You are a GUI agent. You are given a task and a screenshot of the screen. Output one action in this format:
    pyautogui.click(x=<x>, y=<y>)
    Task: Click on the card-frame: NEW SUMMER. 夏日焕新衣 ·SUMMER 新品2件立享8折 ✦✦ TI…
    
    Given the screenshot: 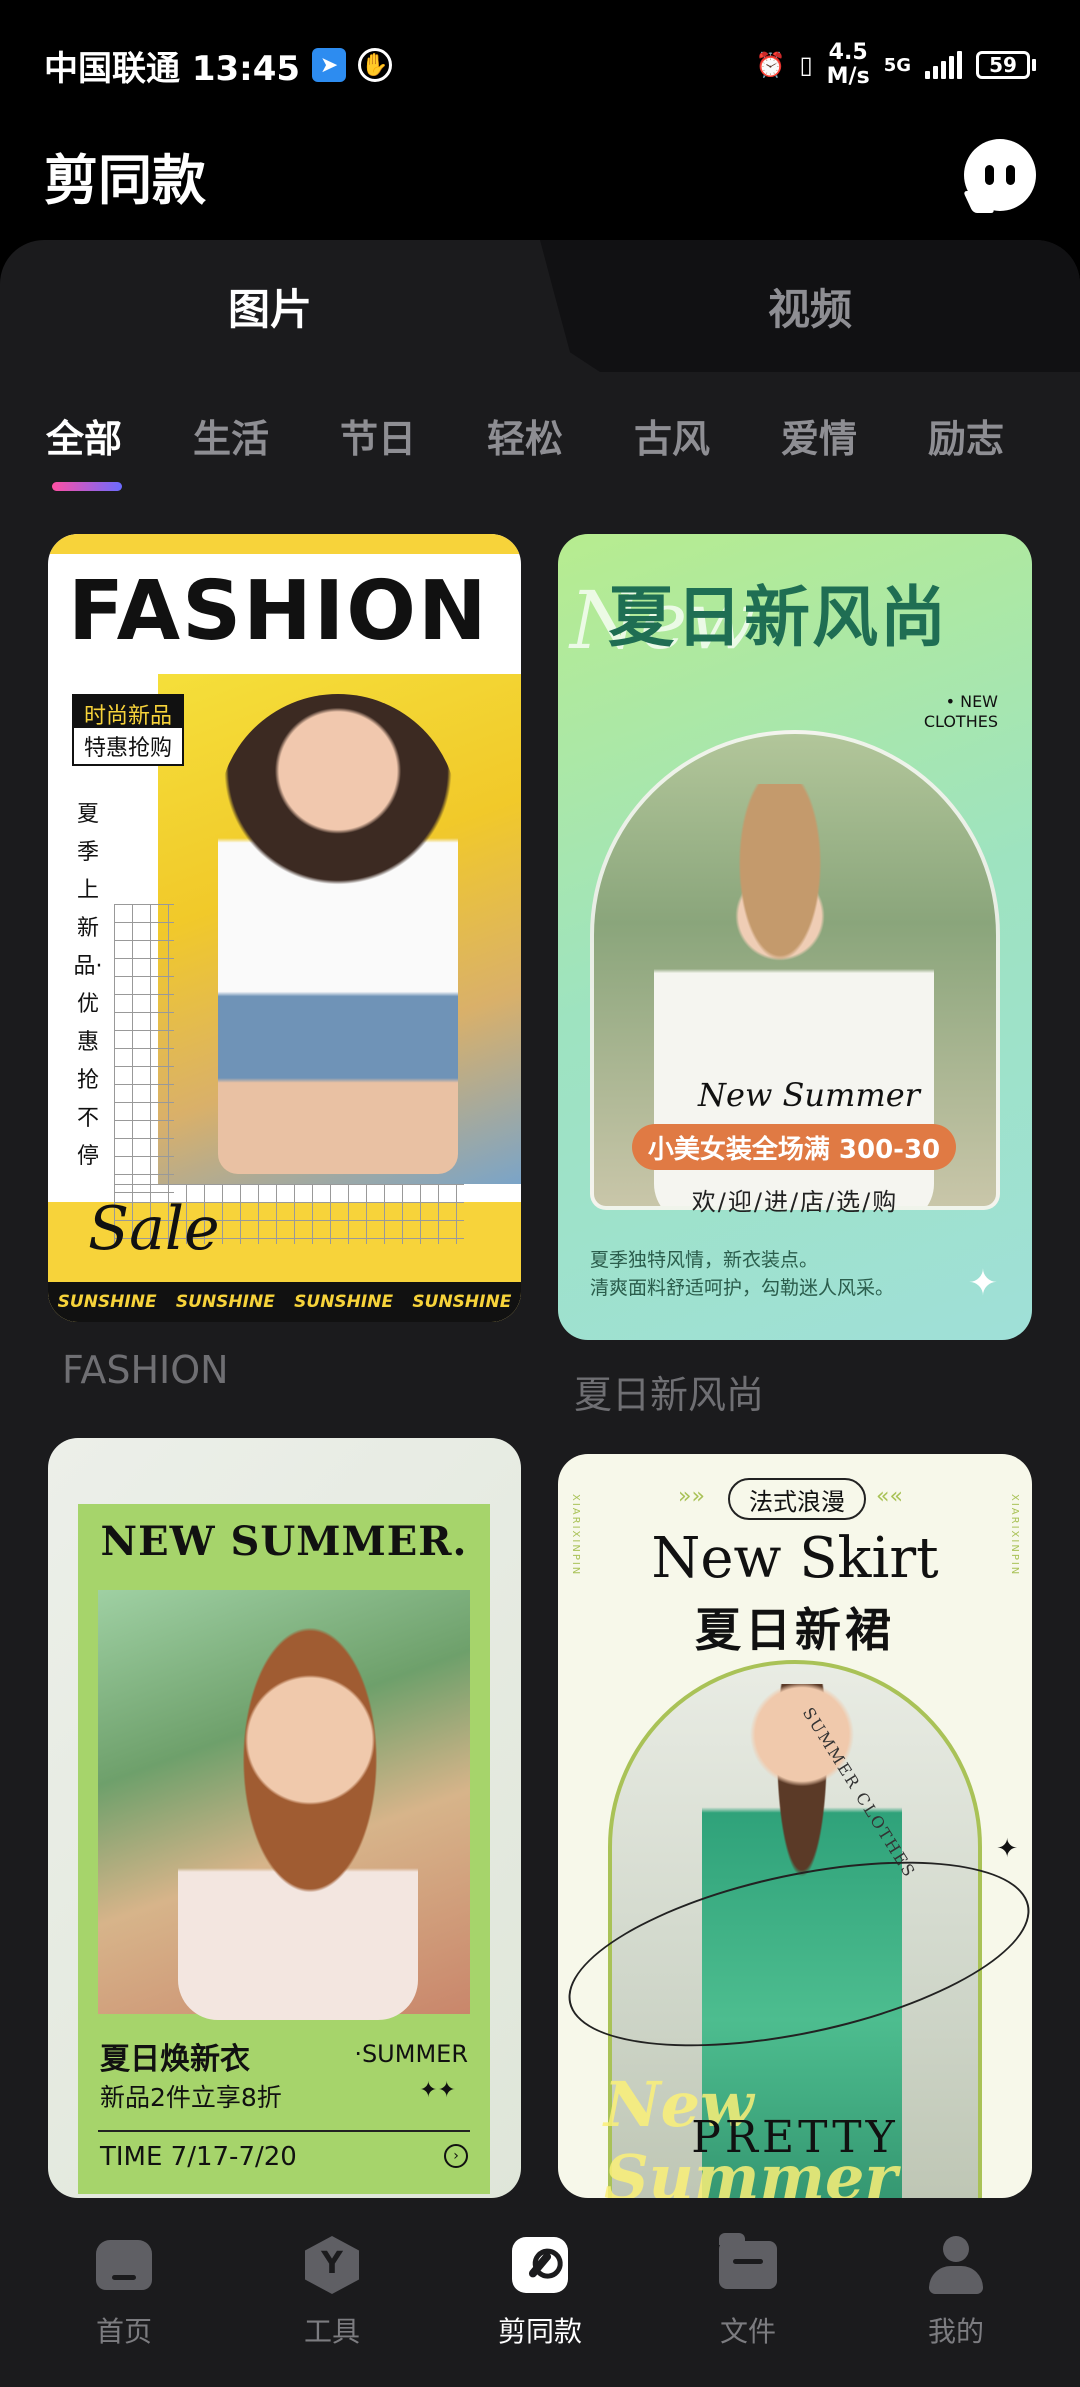 What is the action you would take?
    pyautogui.click(x=284, y=1849)
    